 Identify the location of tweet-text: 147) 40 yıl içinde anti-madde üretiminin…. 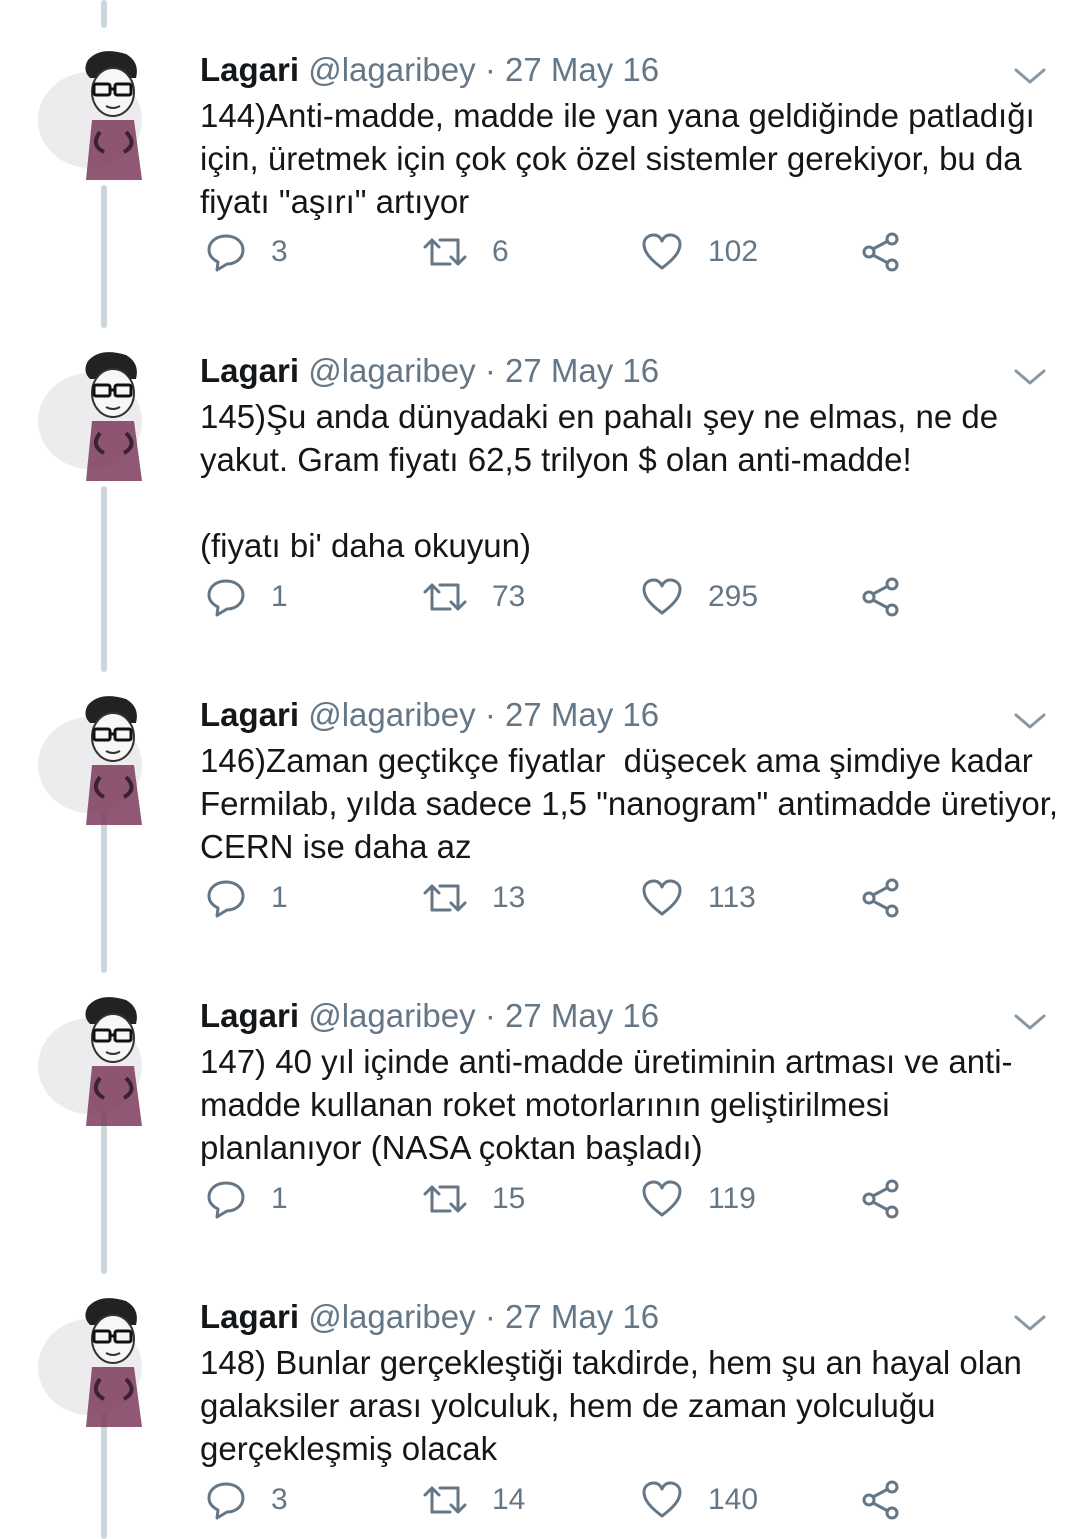
(606, 1104).